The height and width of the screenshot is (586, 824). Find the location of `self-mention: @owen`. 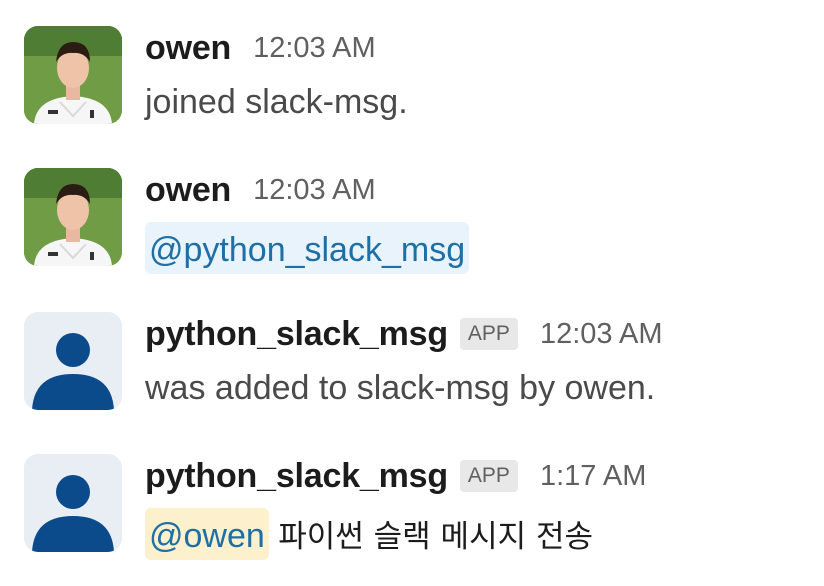

self-mention: @owen is located at coordinates (207, 534).